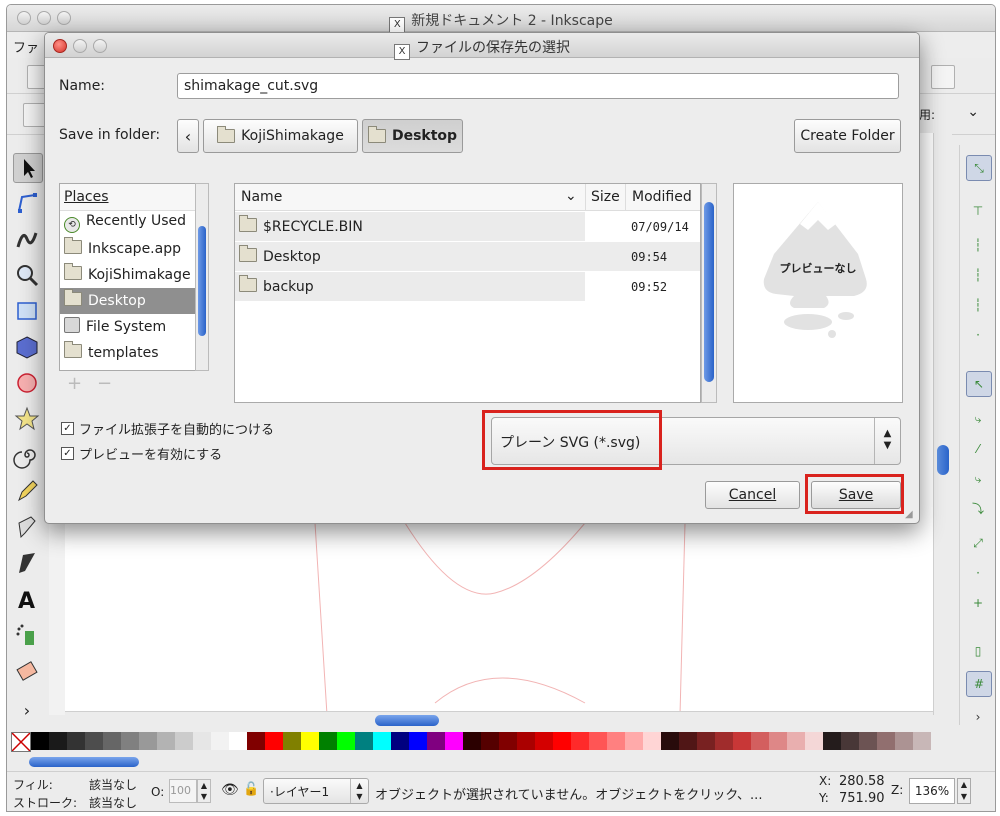 This screenshot has width=1000, height=816. I want to click on places-scrollbar, so click(202, 277).